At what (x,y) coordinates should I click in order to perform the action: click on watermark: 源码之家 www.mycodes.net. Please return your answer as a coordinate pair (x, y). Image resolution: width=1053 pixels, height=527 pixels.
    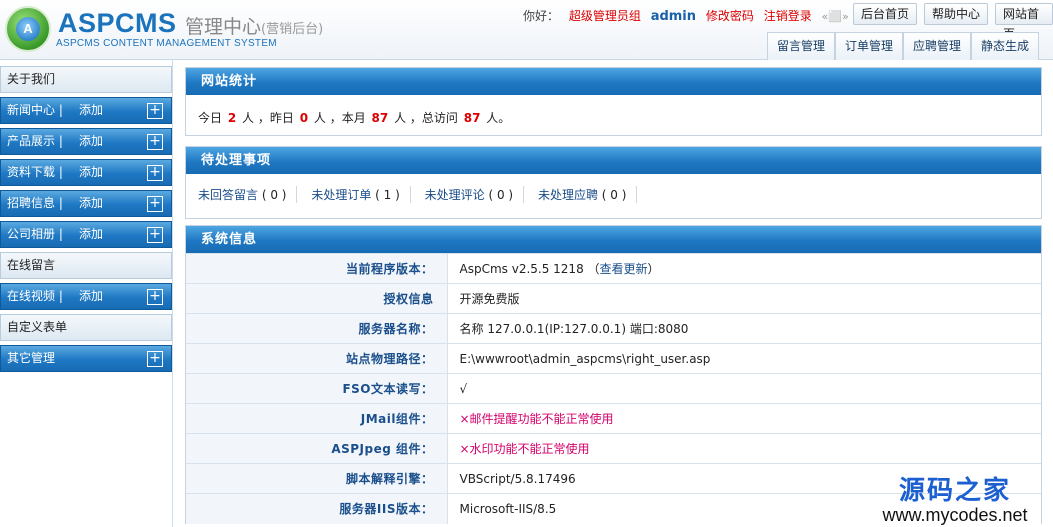
    Looking at the image, I should click on (954, 498).